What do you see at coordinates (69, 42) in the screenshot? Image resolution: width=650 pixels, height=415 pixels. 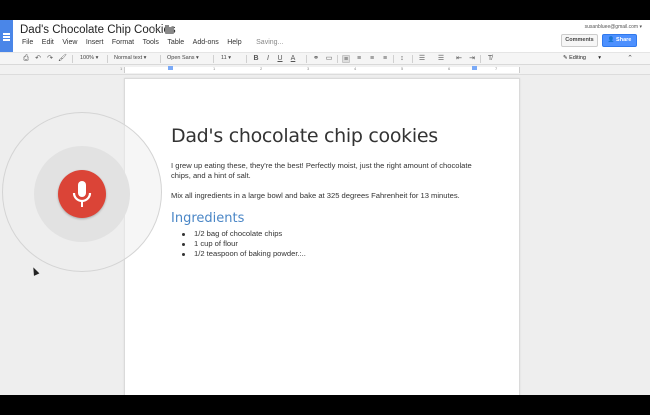 I see `menu-view: View` at bounding box center [69, 42].